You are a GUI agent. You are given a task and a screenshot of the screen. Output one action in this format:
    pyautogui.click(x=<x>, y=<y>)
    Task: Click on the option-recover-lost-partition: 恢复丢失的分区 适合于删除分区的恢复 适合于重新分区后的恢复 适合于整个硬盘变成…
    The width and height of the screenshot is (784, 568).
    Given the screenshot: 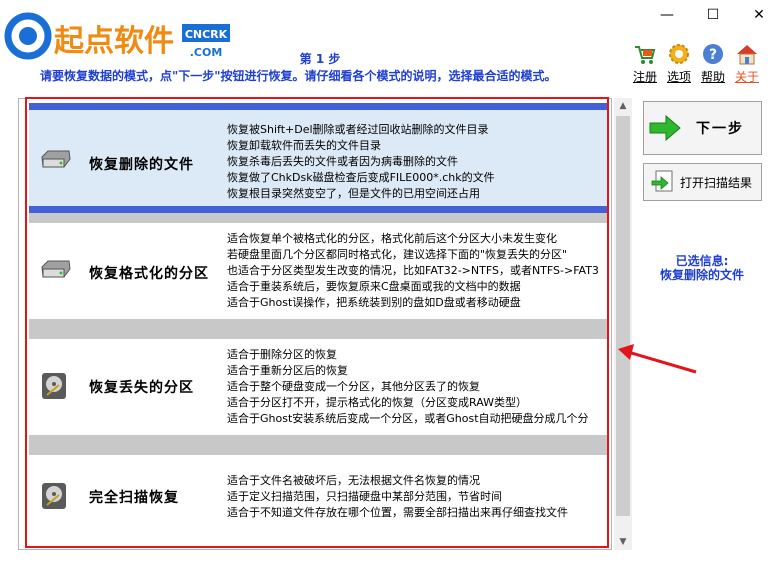 What is the action you would take?
    pyautogui.click(x=319, y=387)
    